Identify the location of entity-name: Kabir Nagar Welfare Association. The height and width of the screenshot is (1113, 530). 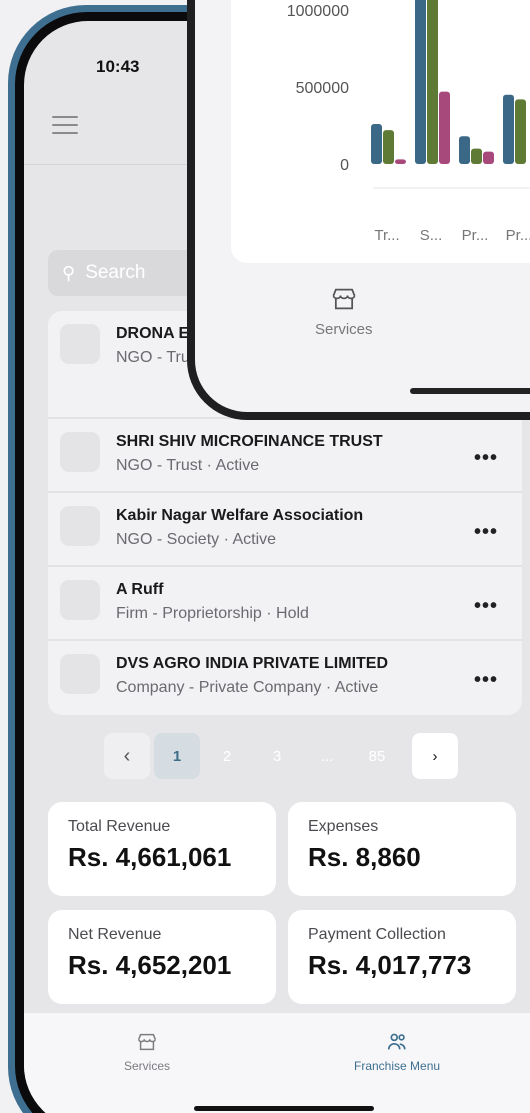
(240, 515).